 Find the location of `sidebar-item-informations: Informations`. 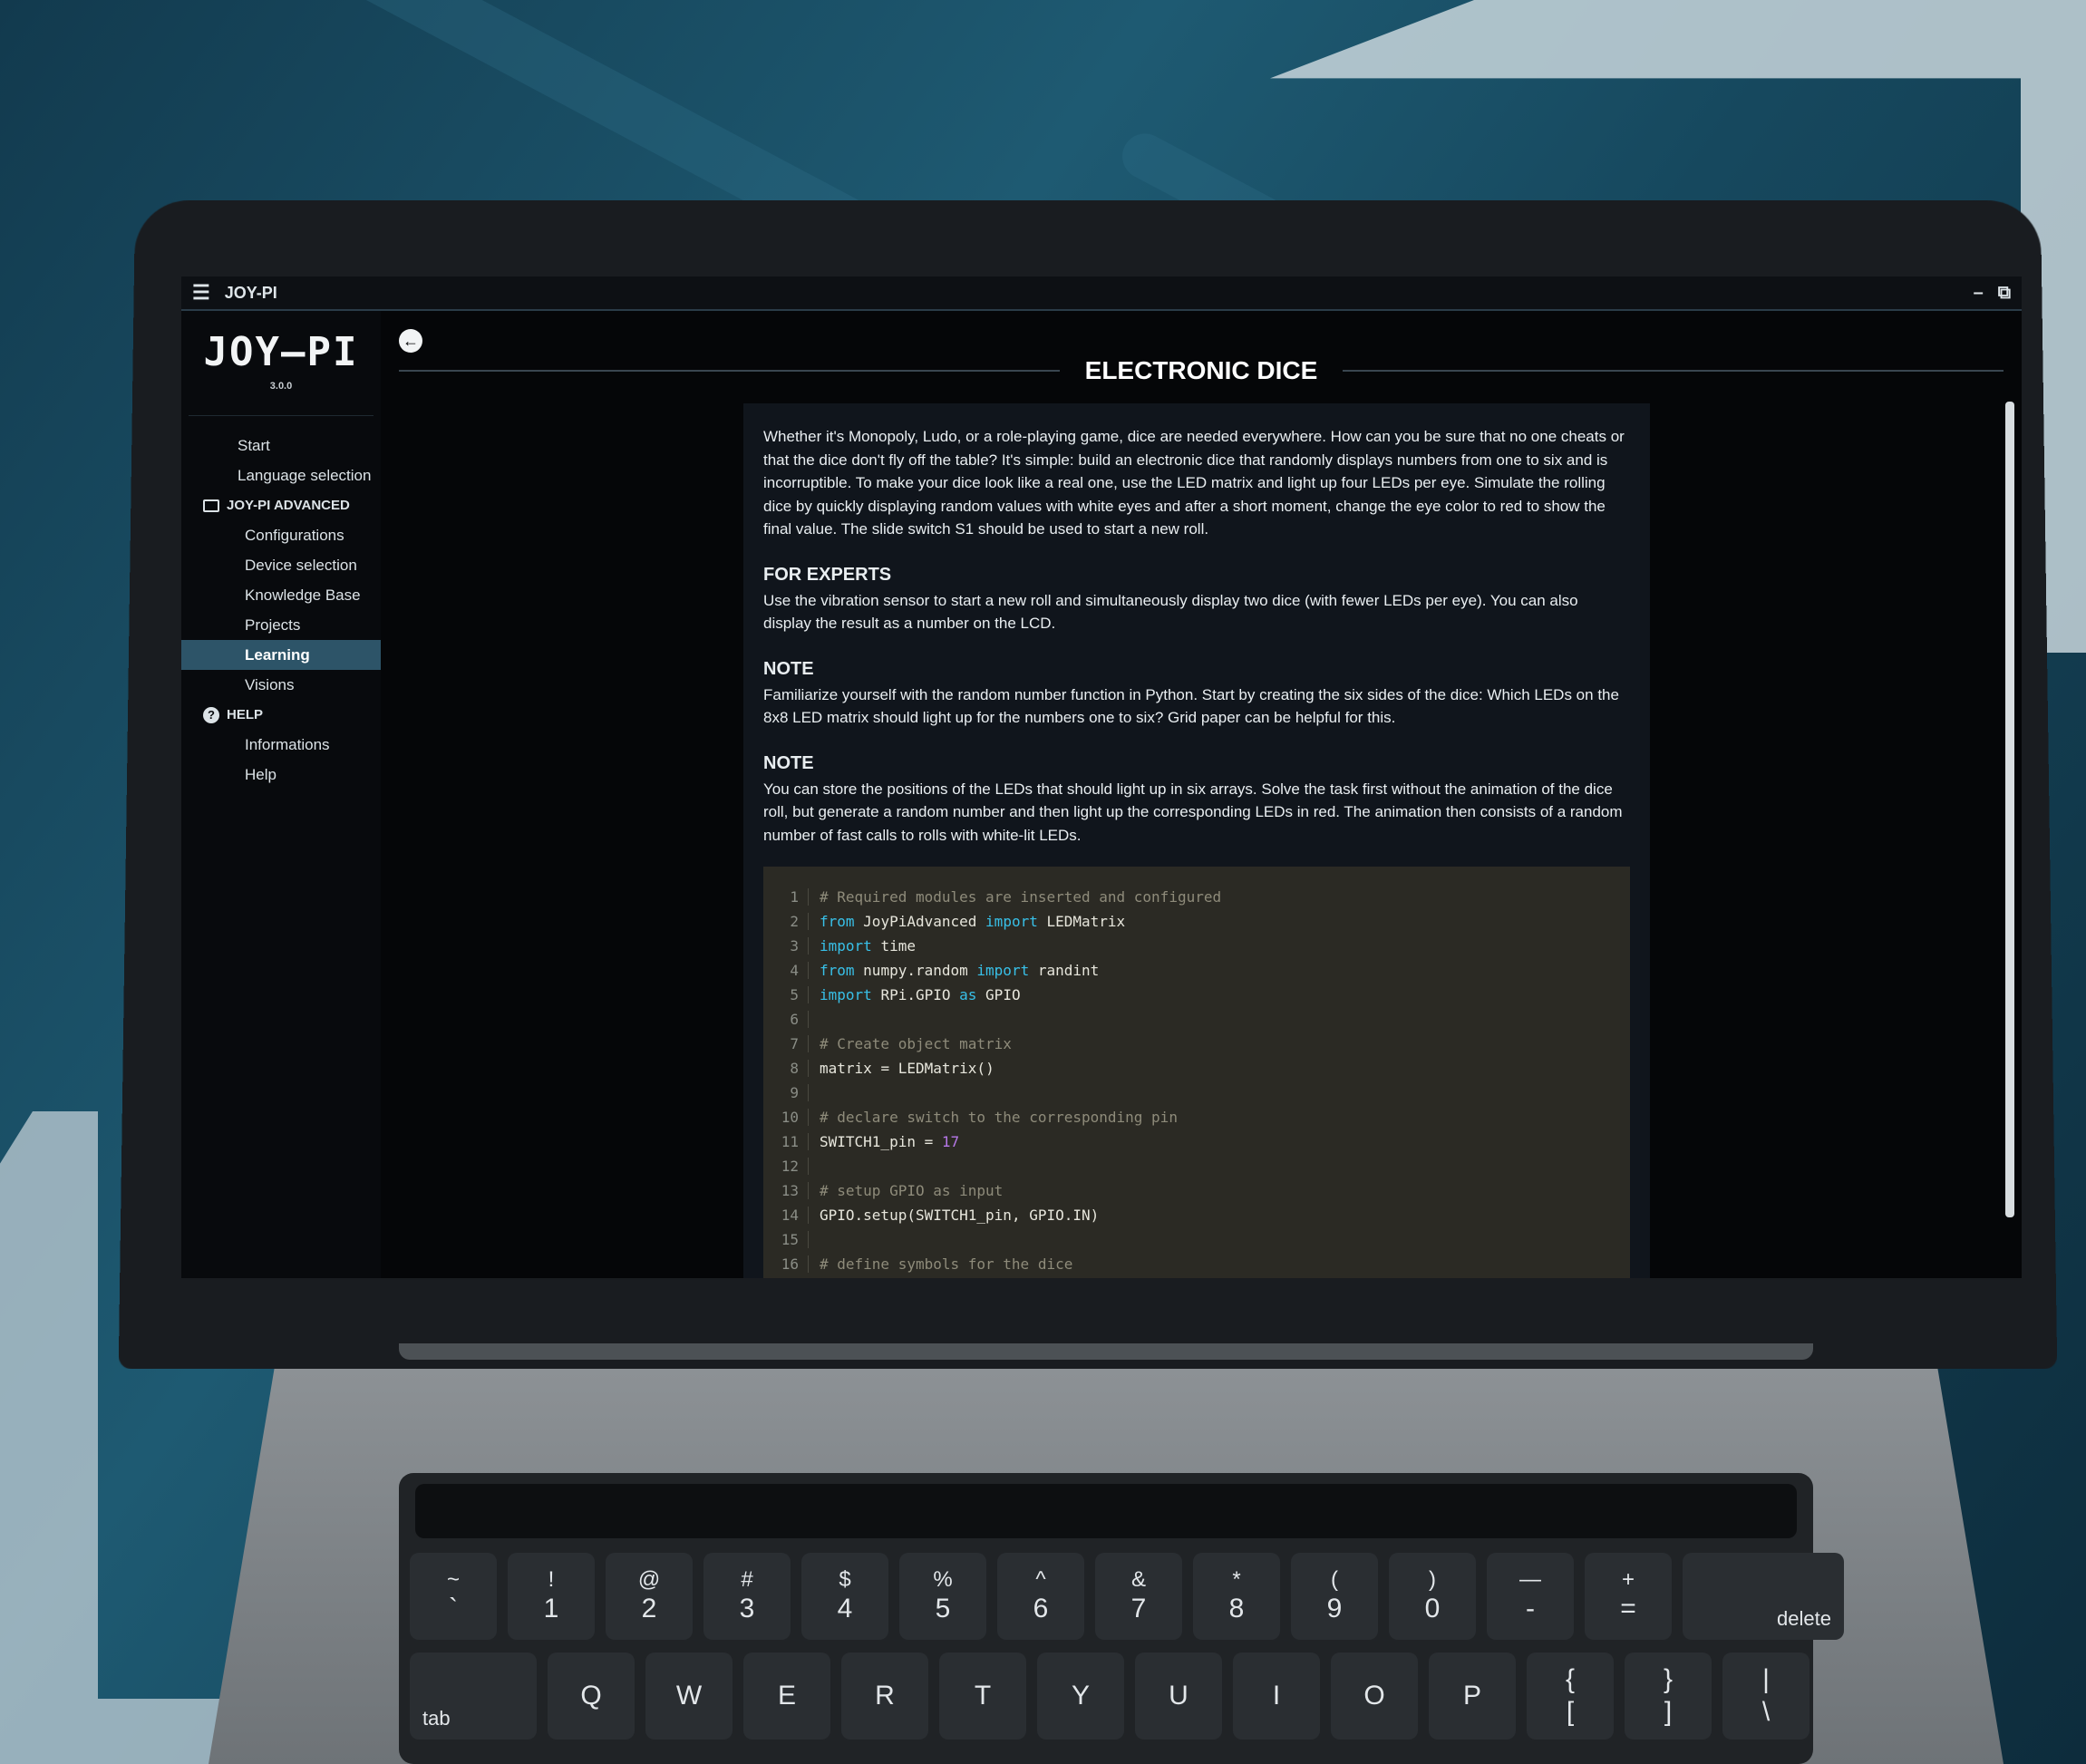

sidebar-item-informations: Informations is located at coordinates (281, 745).